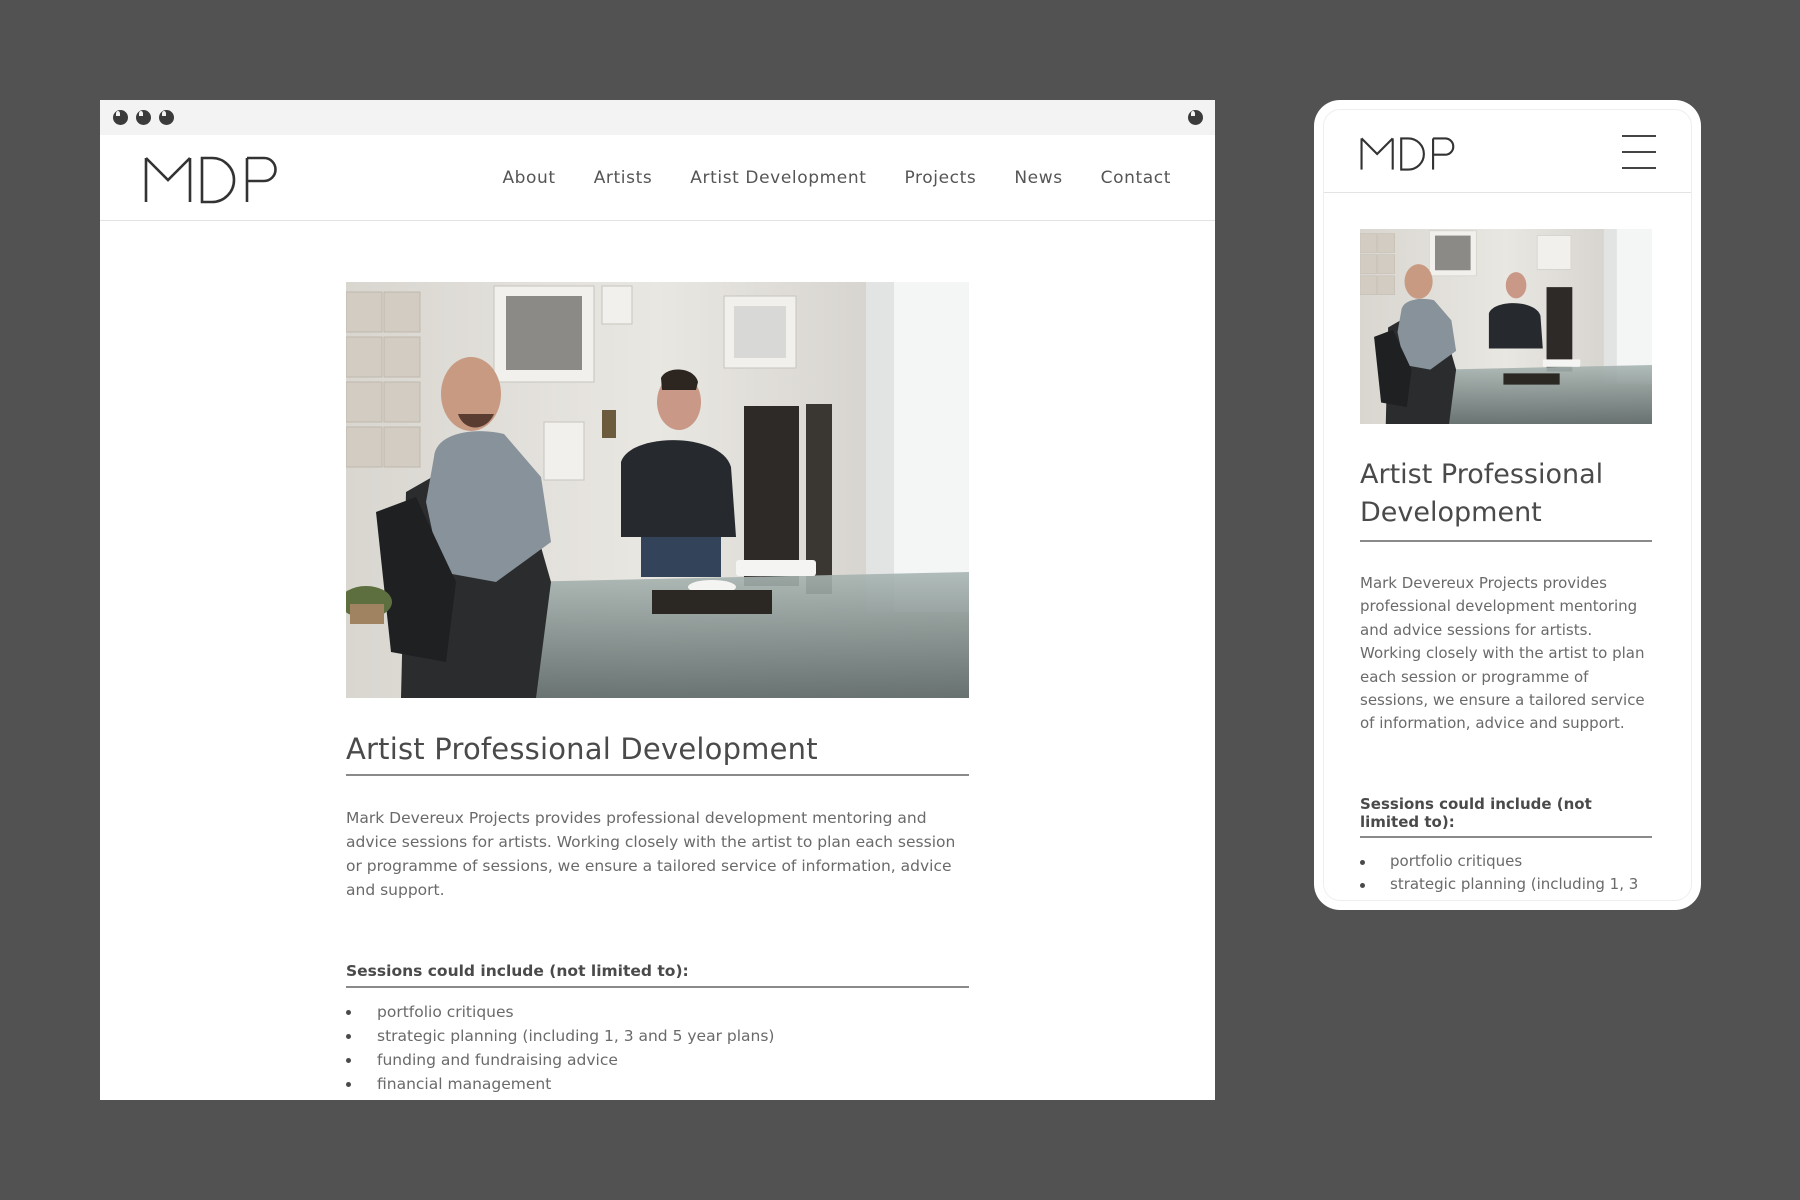 Image resolution: width=1800 pixels, height=1200 pixels. Describe the element at coordinates (778, 178) in the screenshot. I see `nav-artist-development: Artist Development` at that location.